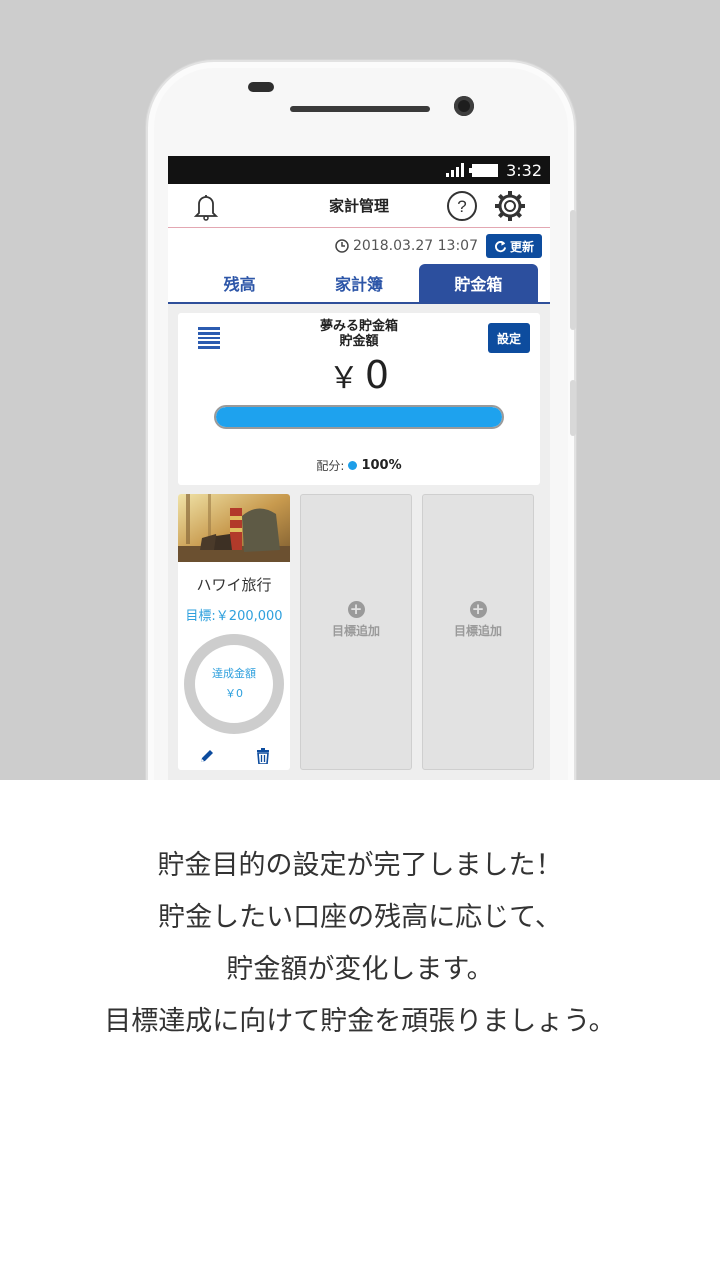 The height and width of the screenshot is (1280, 720). What do you see at coordinates (261, 87) in the screenshot?
I see `proximity-sensor` at bounding box center [261, 87].